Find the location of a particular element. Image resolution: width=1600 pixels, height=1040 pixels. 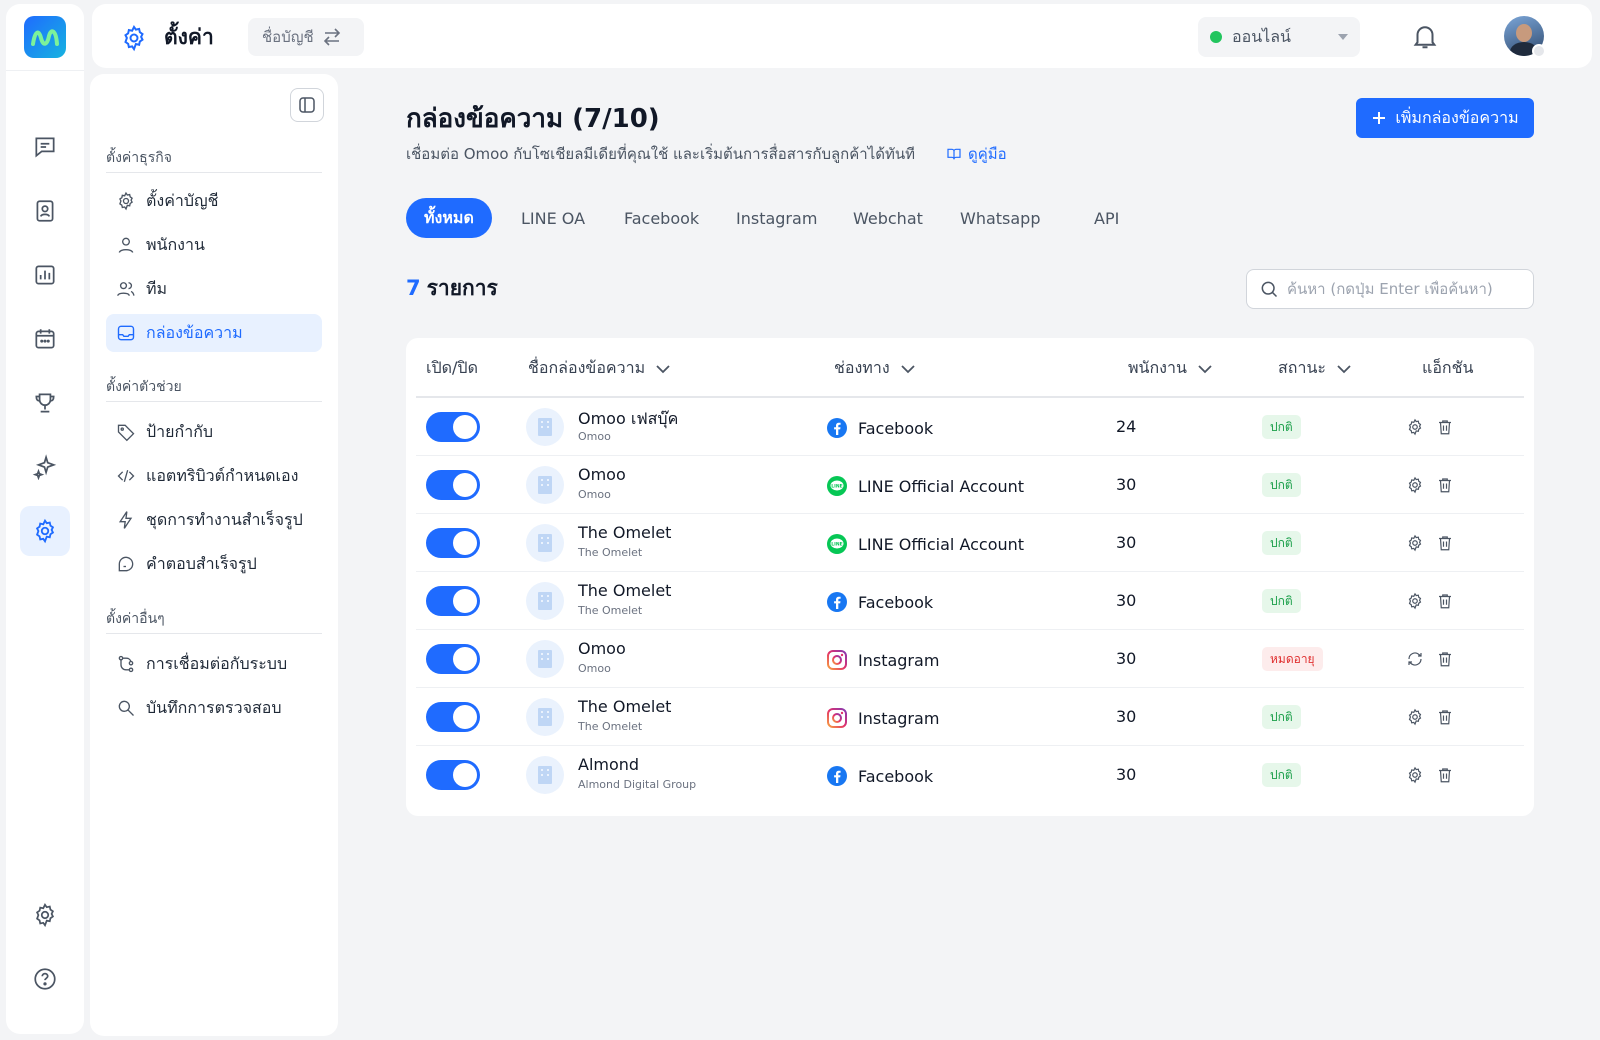

tab-api: API is located at coordinates (1106, 218).